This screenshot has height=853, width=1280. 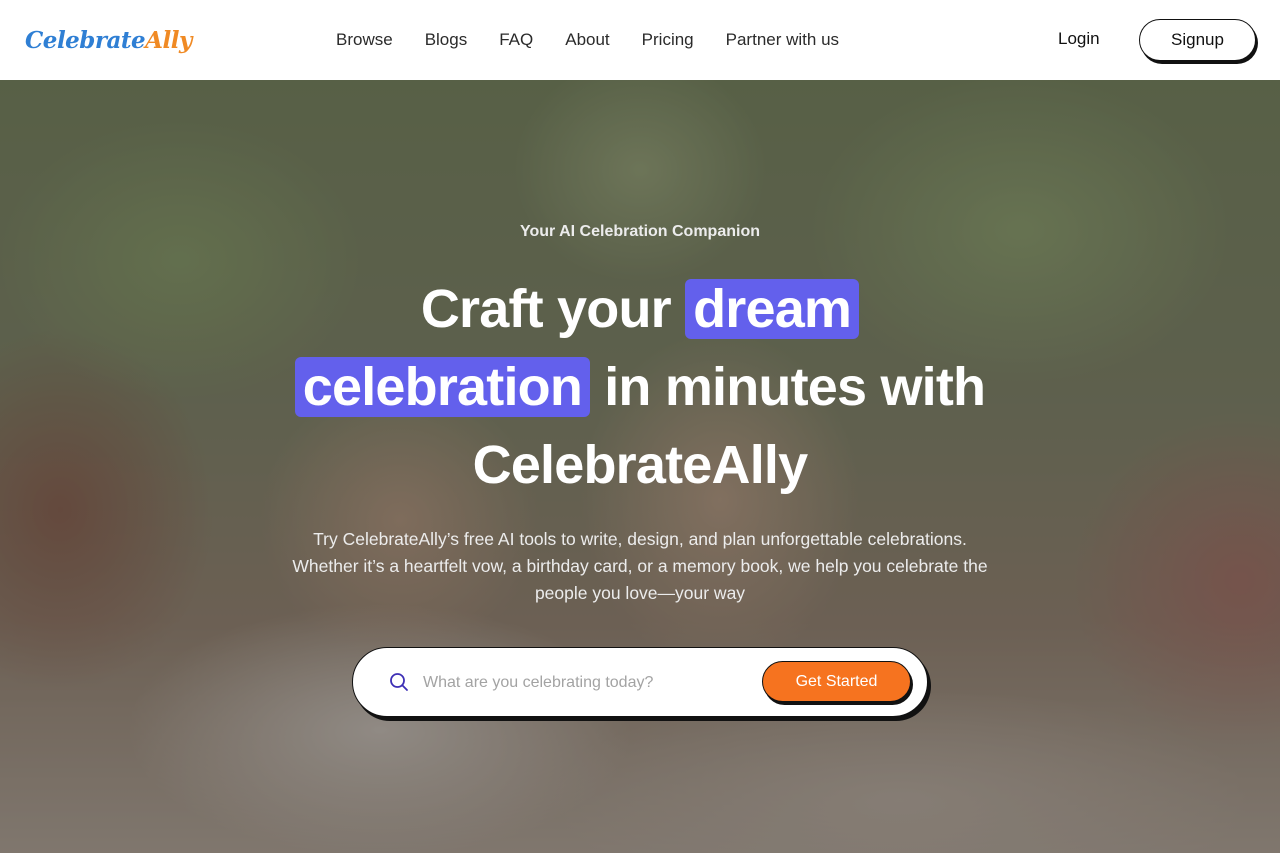 I want to click on get-started-button: Get Started, so click(x=836, y=681).